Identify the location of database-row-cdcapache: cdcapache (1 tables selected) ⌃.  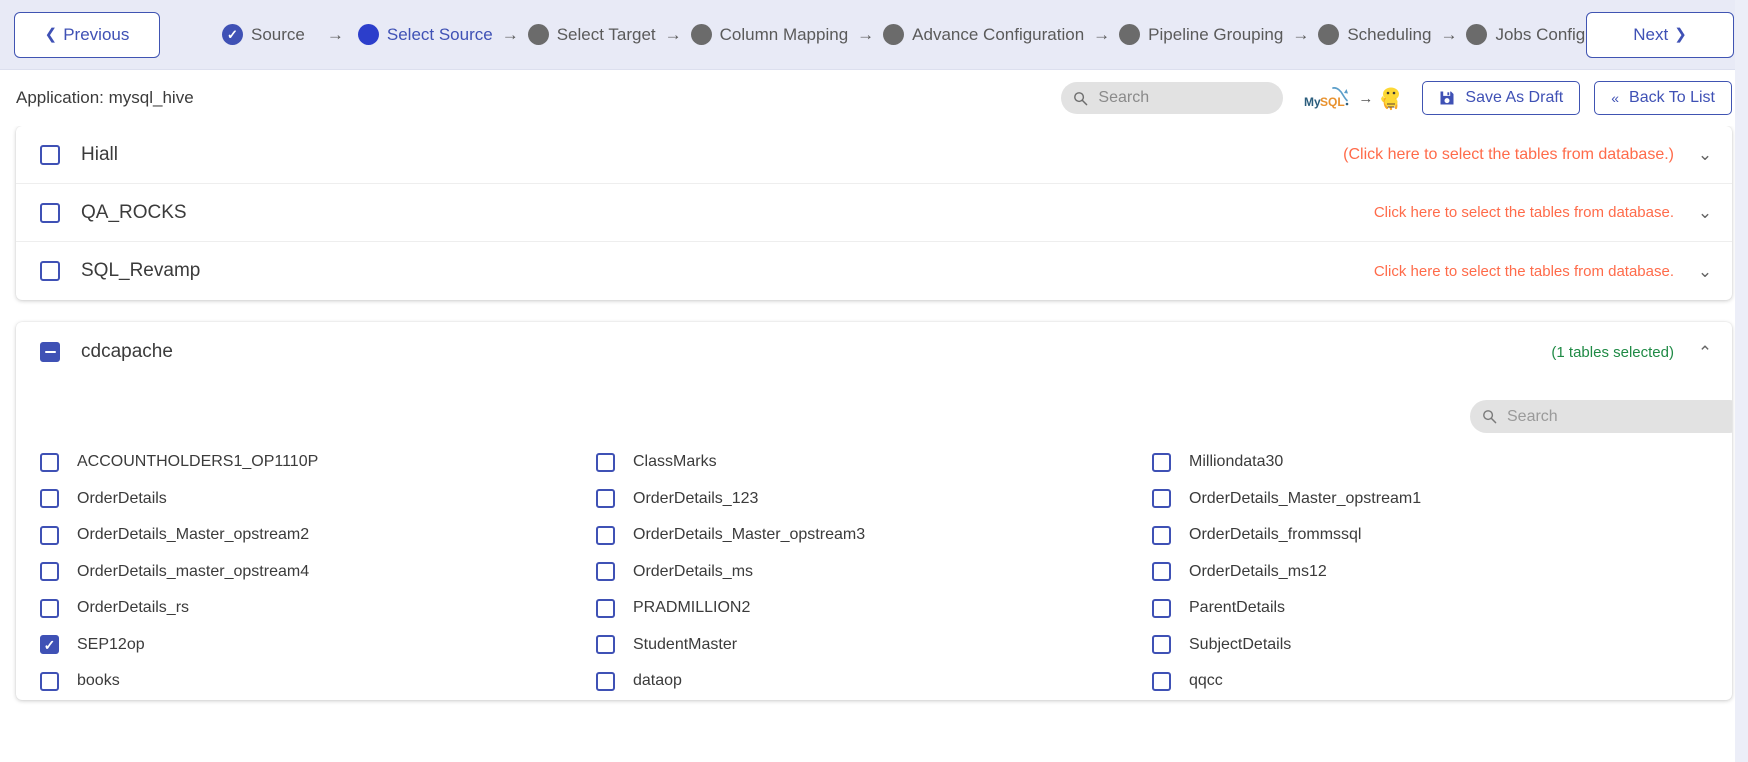
(874, 352).